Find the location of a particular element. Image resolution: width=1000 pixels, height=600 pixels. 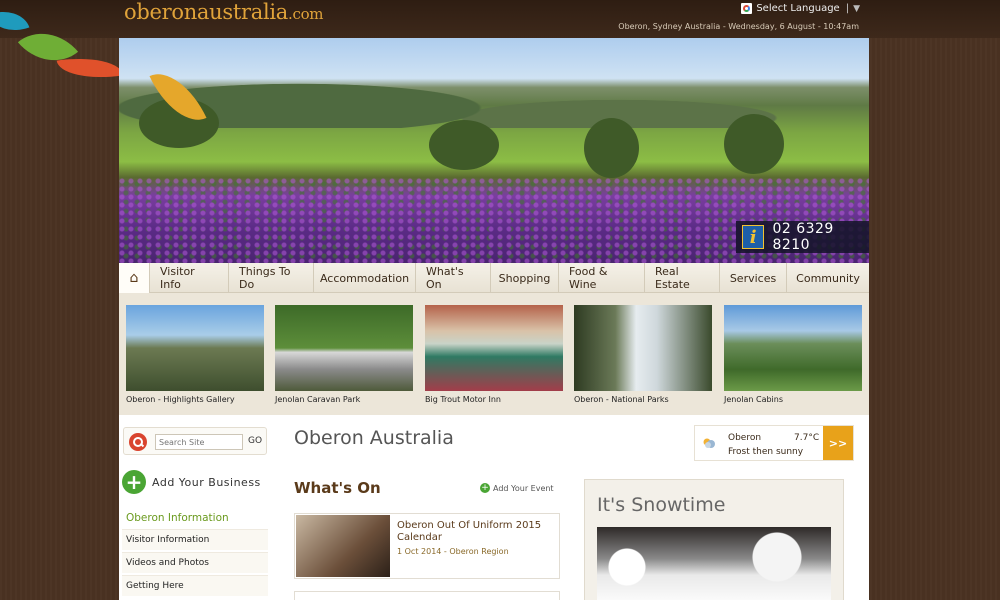

phone-number: 02 6329 8210 is located at coordinates (803, 237).